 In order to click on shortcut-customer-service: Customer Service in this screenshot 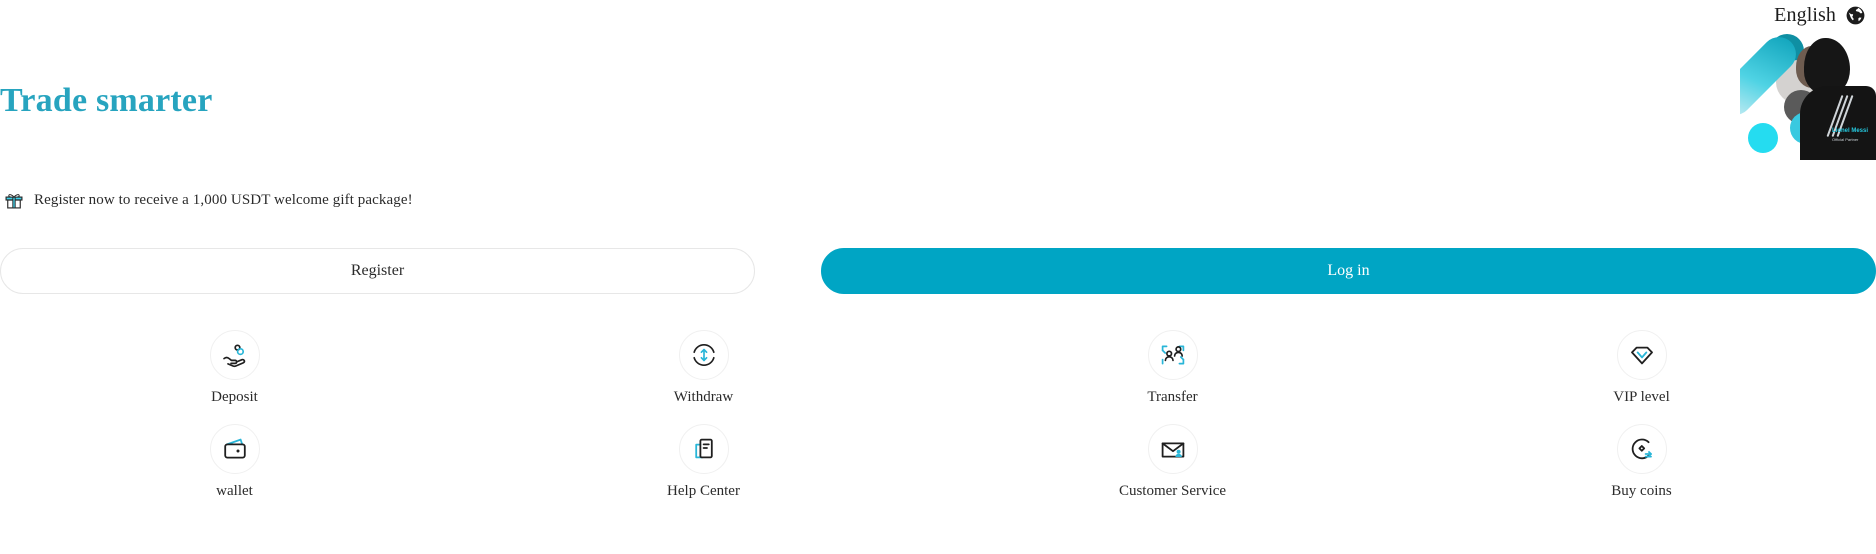, I will do `click(1172, 462)`.